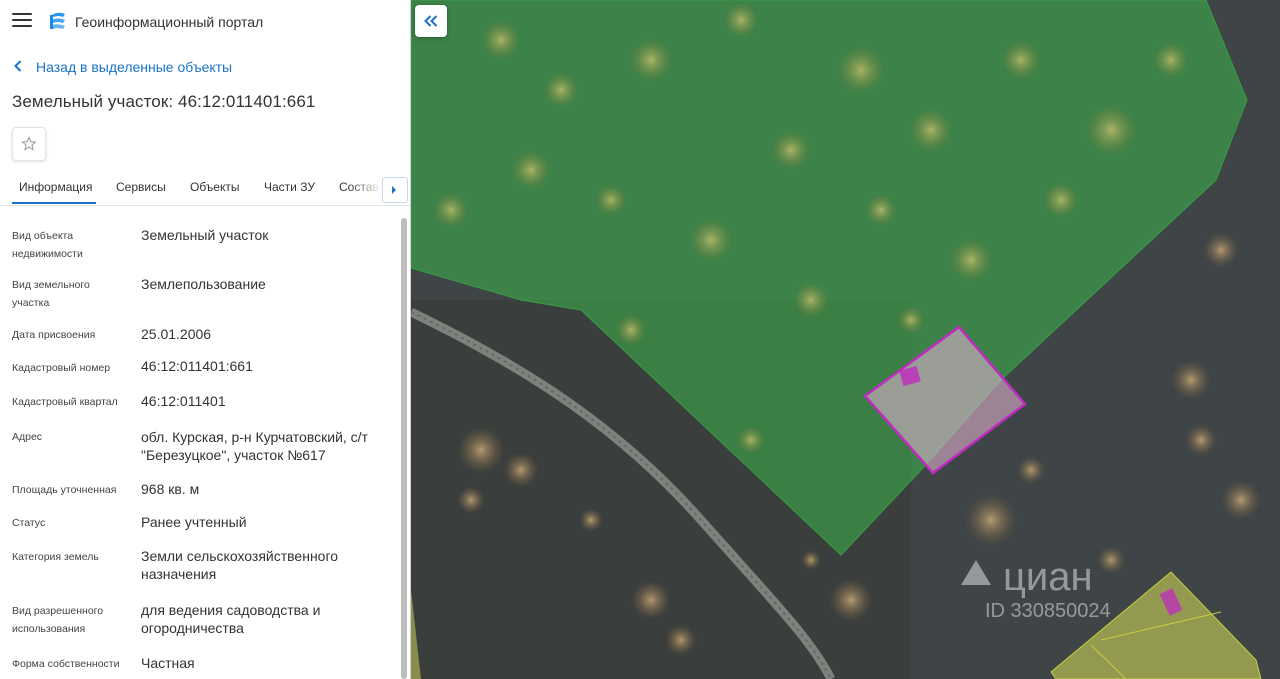 The image size is (1280, 679). Describe the element at coordinates (168, 663) in the screenshot. I see `attr-value: Частная` at that location.